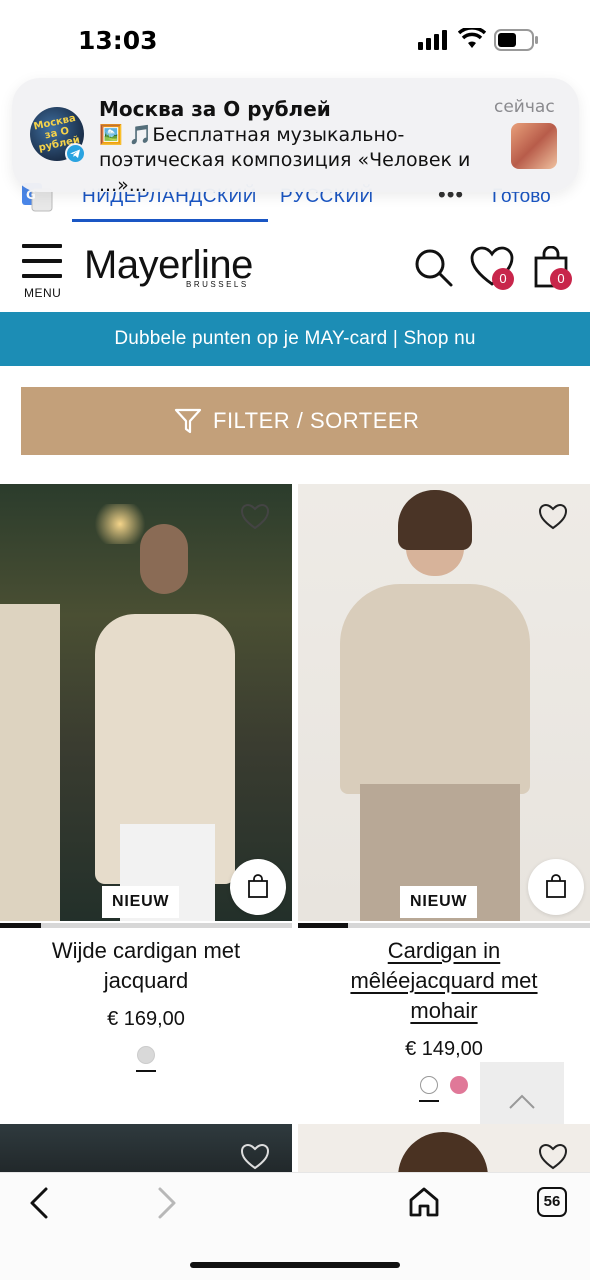  Describe the element at coordinates (424, 1202) in the screenshot. I see `home-icon` at that location.